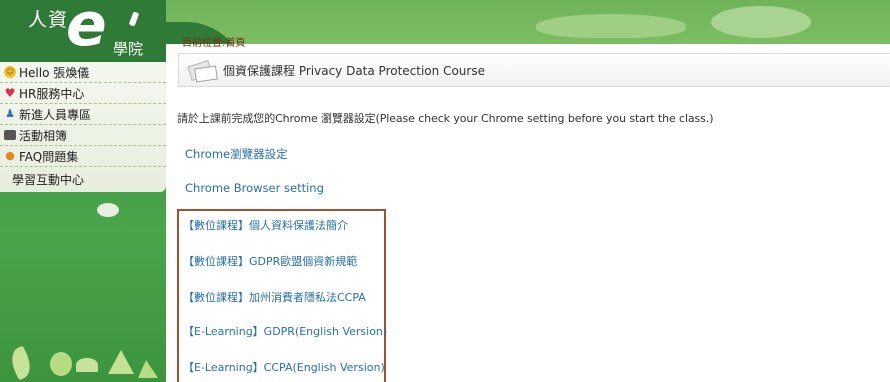 The image size is (890, 382). Describe the element at coordinates (254, 188) in the screenshot. I see `chrome-settings-link-en: Chrome Browser setting` at that location.